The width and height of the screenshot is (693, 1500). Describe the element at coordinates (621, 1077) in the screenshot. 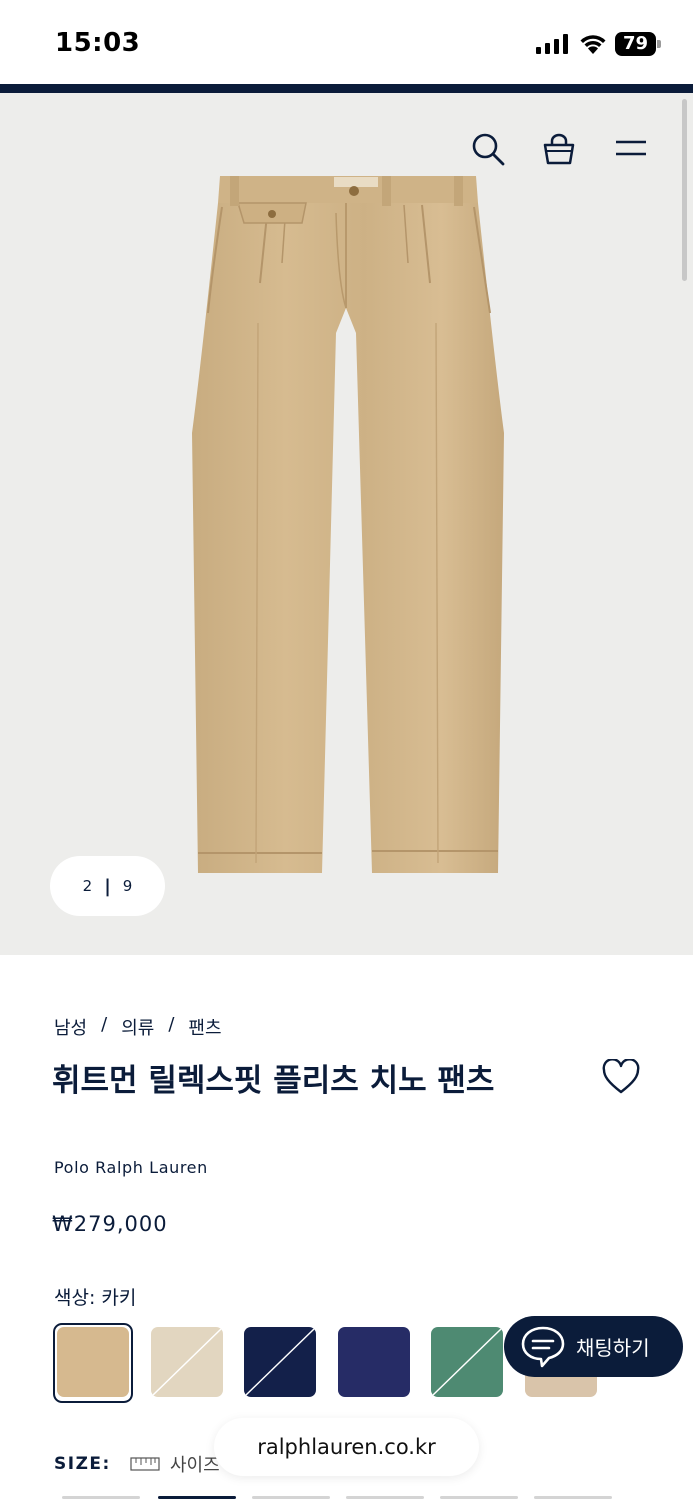

I see `heart-icon` at that location.